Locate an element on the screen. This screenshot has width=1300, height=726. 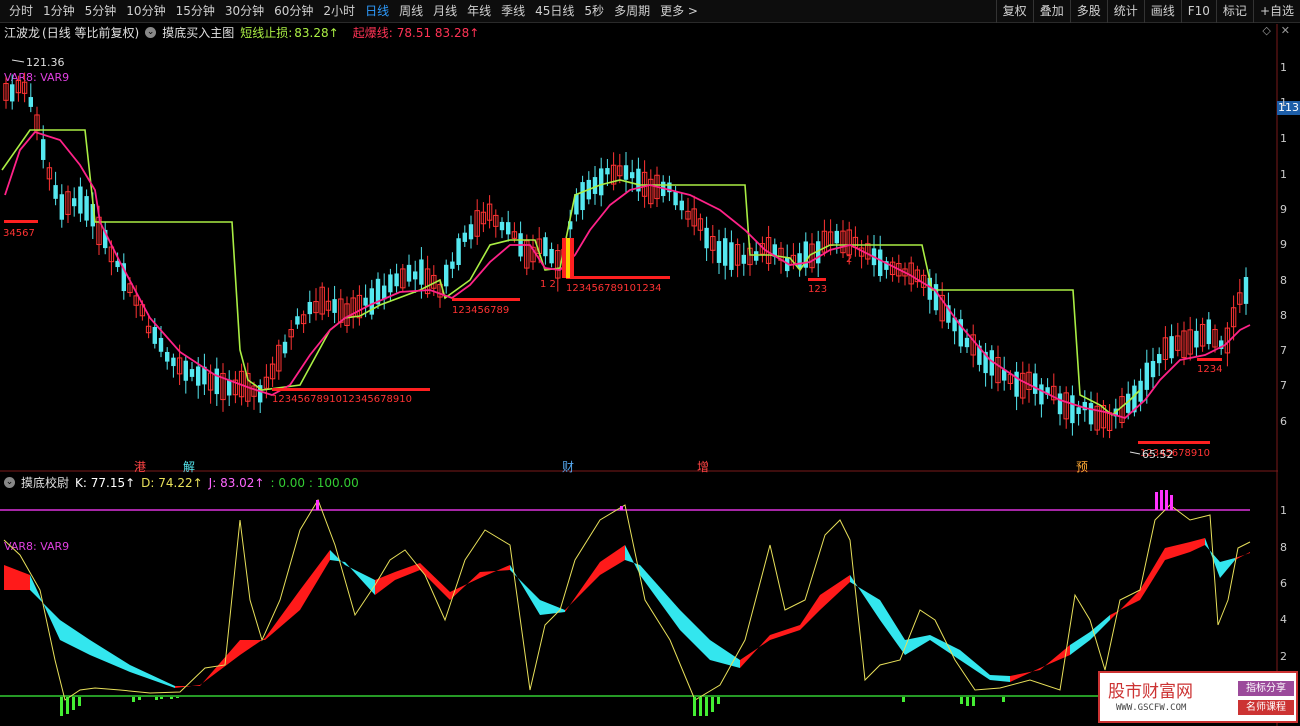
sub-y-axis-tick: 2 is located at coordinates (1283, 656).